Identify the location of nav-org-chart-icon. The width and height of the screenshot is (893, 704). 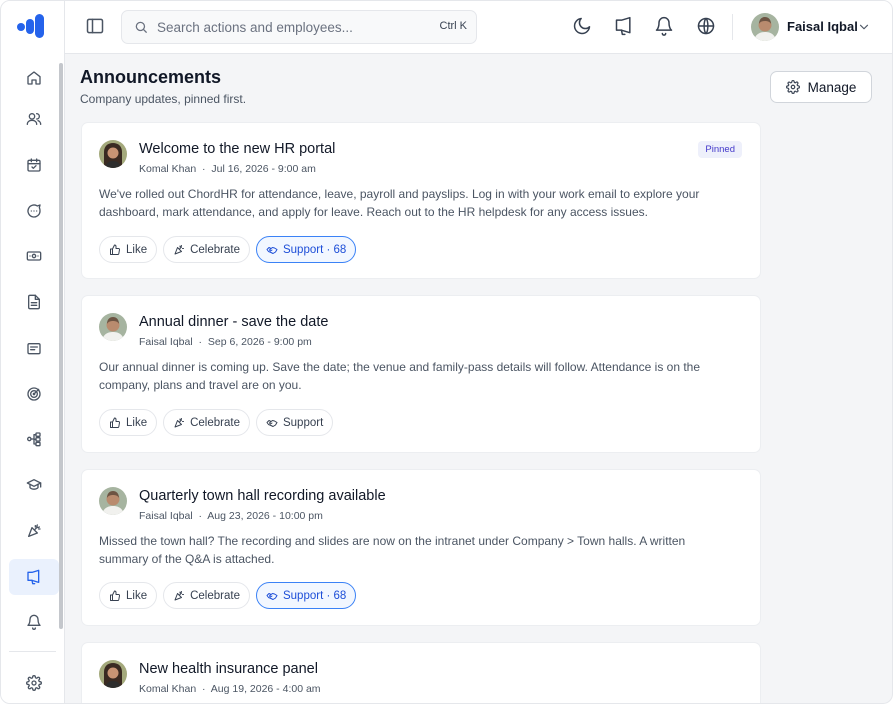
(34, 439).